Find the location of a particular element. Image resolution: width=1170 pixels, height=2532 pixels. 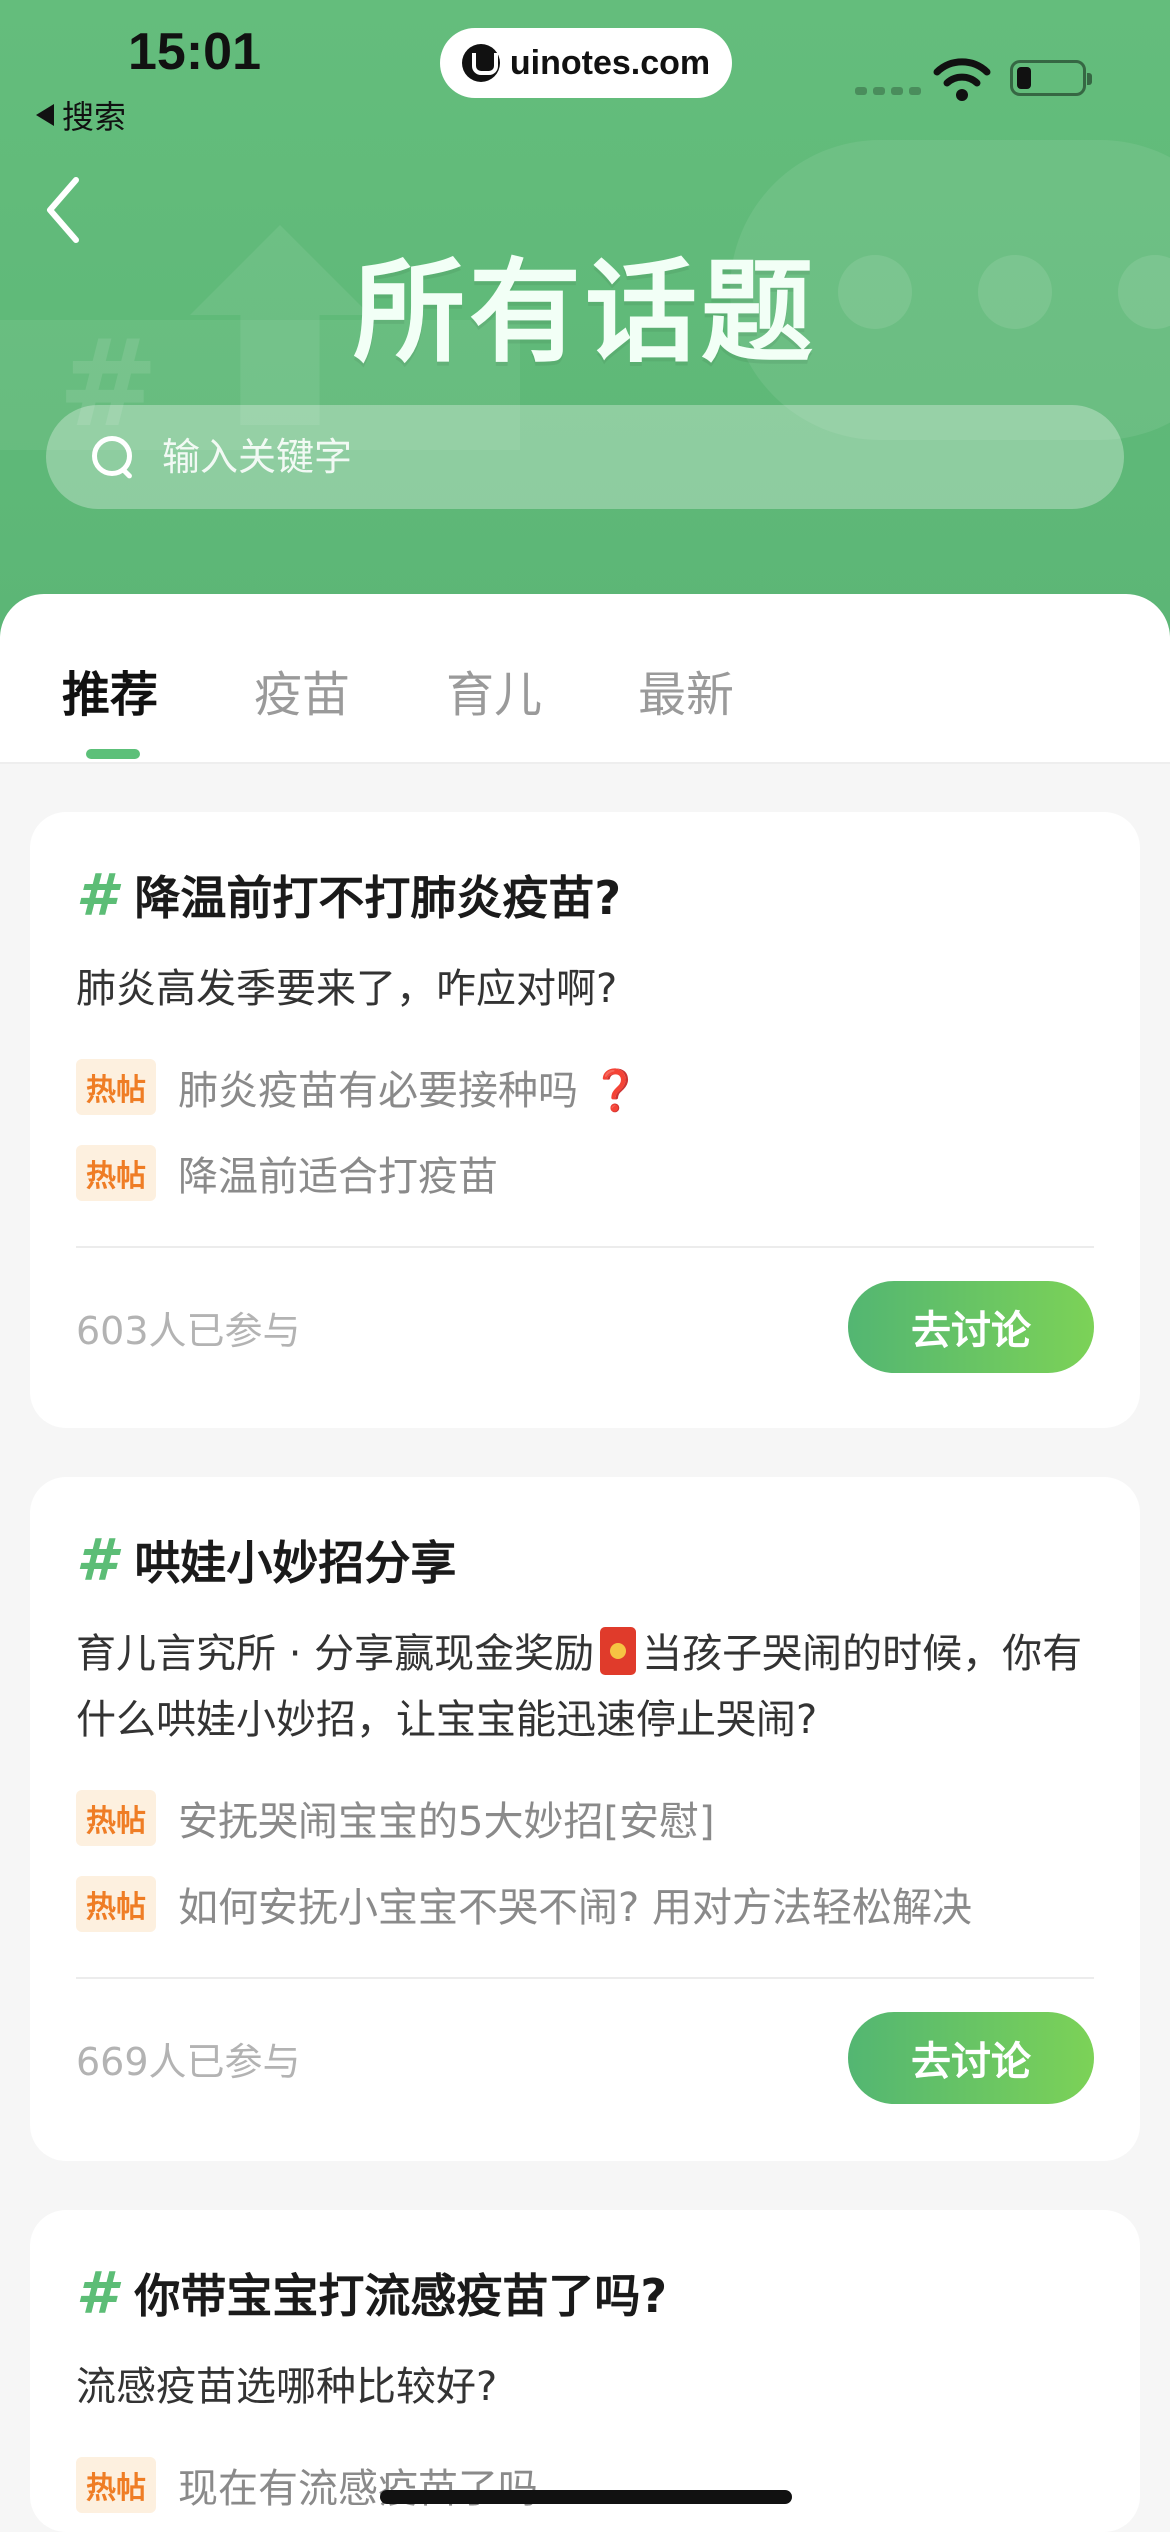

status-back-to-app: 搜索 is located at coordinates (81, 115).